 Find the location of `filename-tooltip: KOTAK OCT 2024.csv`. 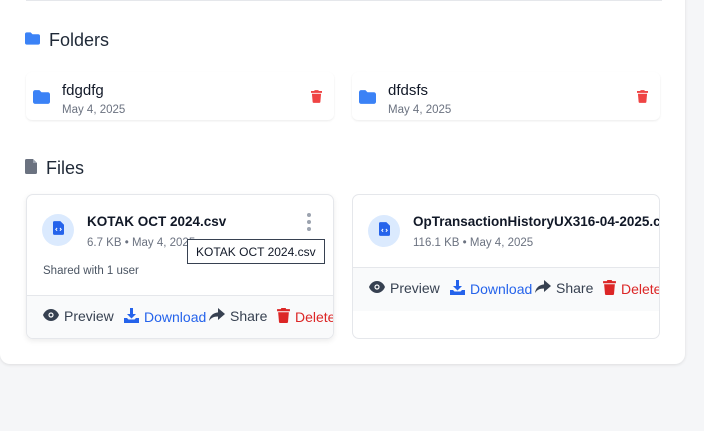

filename-tooltip: KOTAK OCT 2024.csv is located at coordinates (256, 251).